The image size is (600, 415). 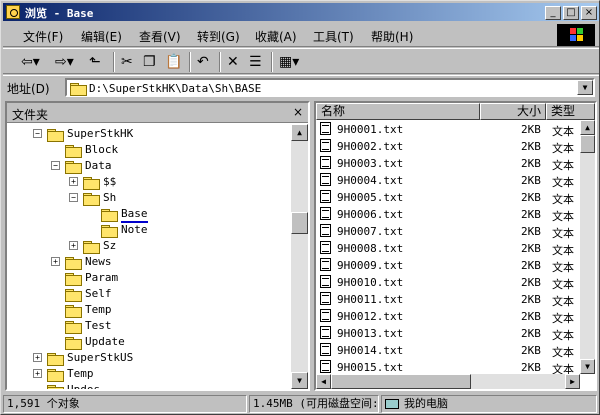 What do you see at coordinates (149, 198) in the screenshot?
I see `tree-item: − Sh` at bounding box center [149, 198].